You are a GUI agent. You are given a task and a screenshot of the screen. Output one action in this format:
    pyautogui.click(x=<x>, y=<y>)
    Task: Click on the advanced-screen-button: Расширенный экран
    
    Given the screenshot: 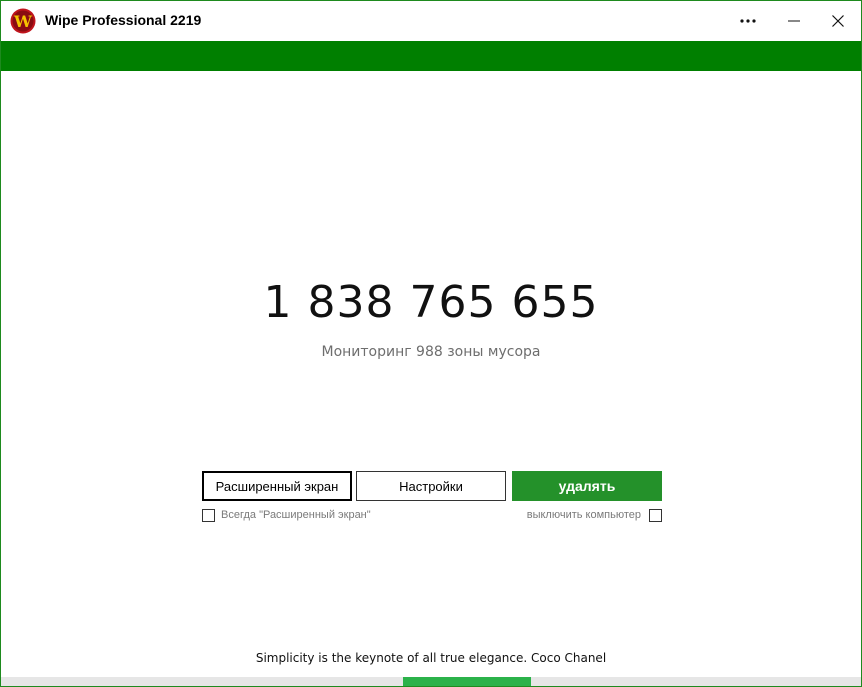 What is the action you would take?
    pyautogui.click(x=277, y=486)
    